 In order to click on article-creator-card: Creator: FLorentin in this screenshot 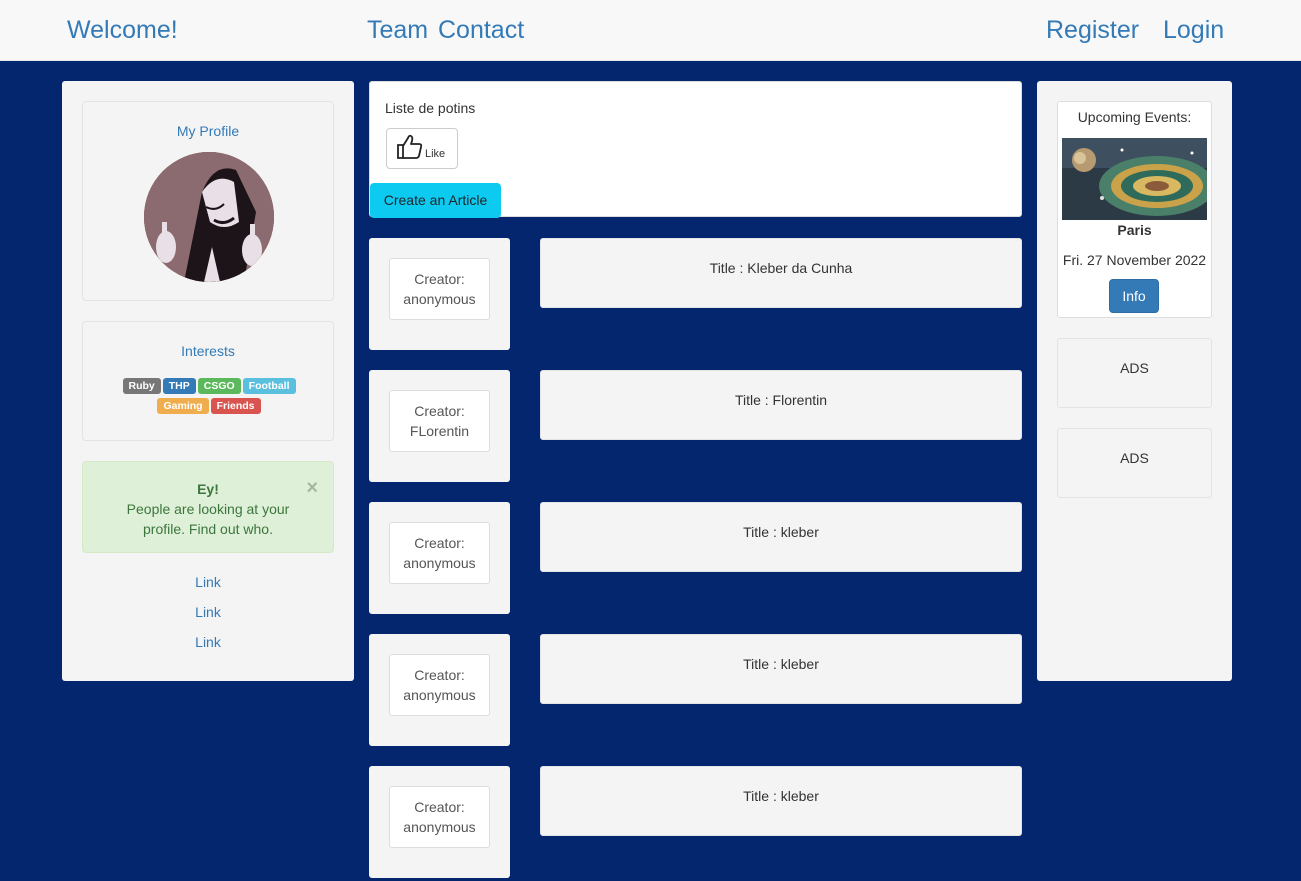, I will do `click(439, 426)`.